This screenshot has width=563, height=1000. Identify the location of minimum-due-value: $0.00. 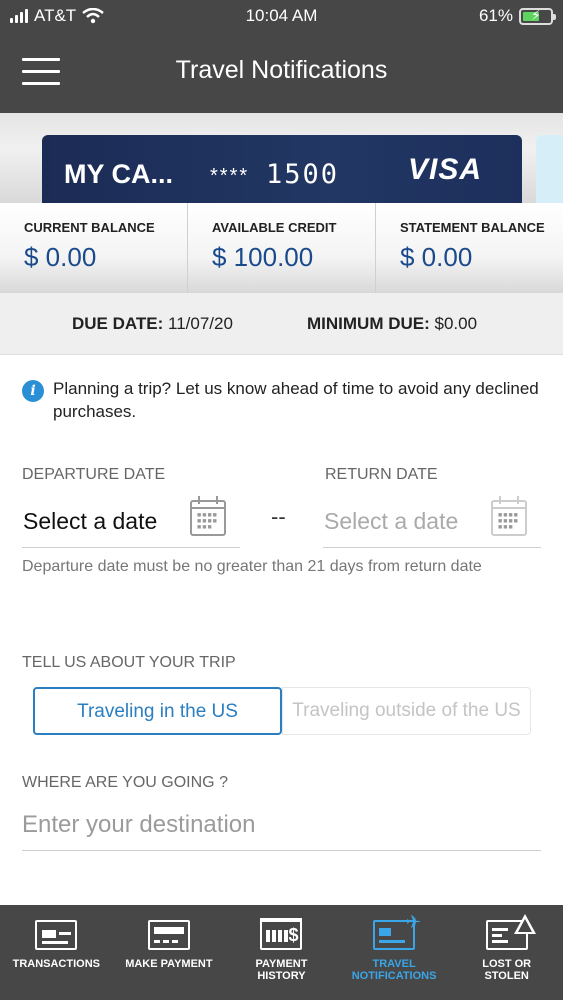
(456, 323).